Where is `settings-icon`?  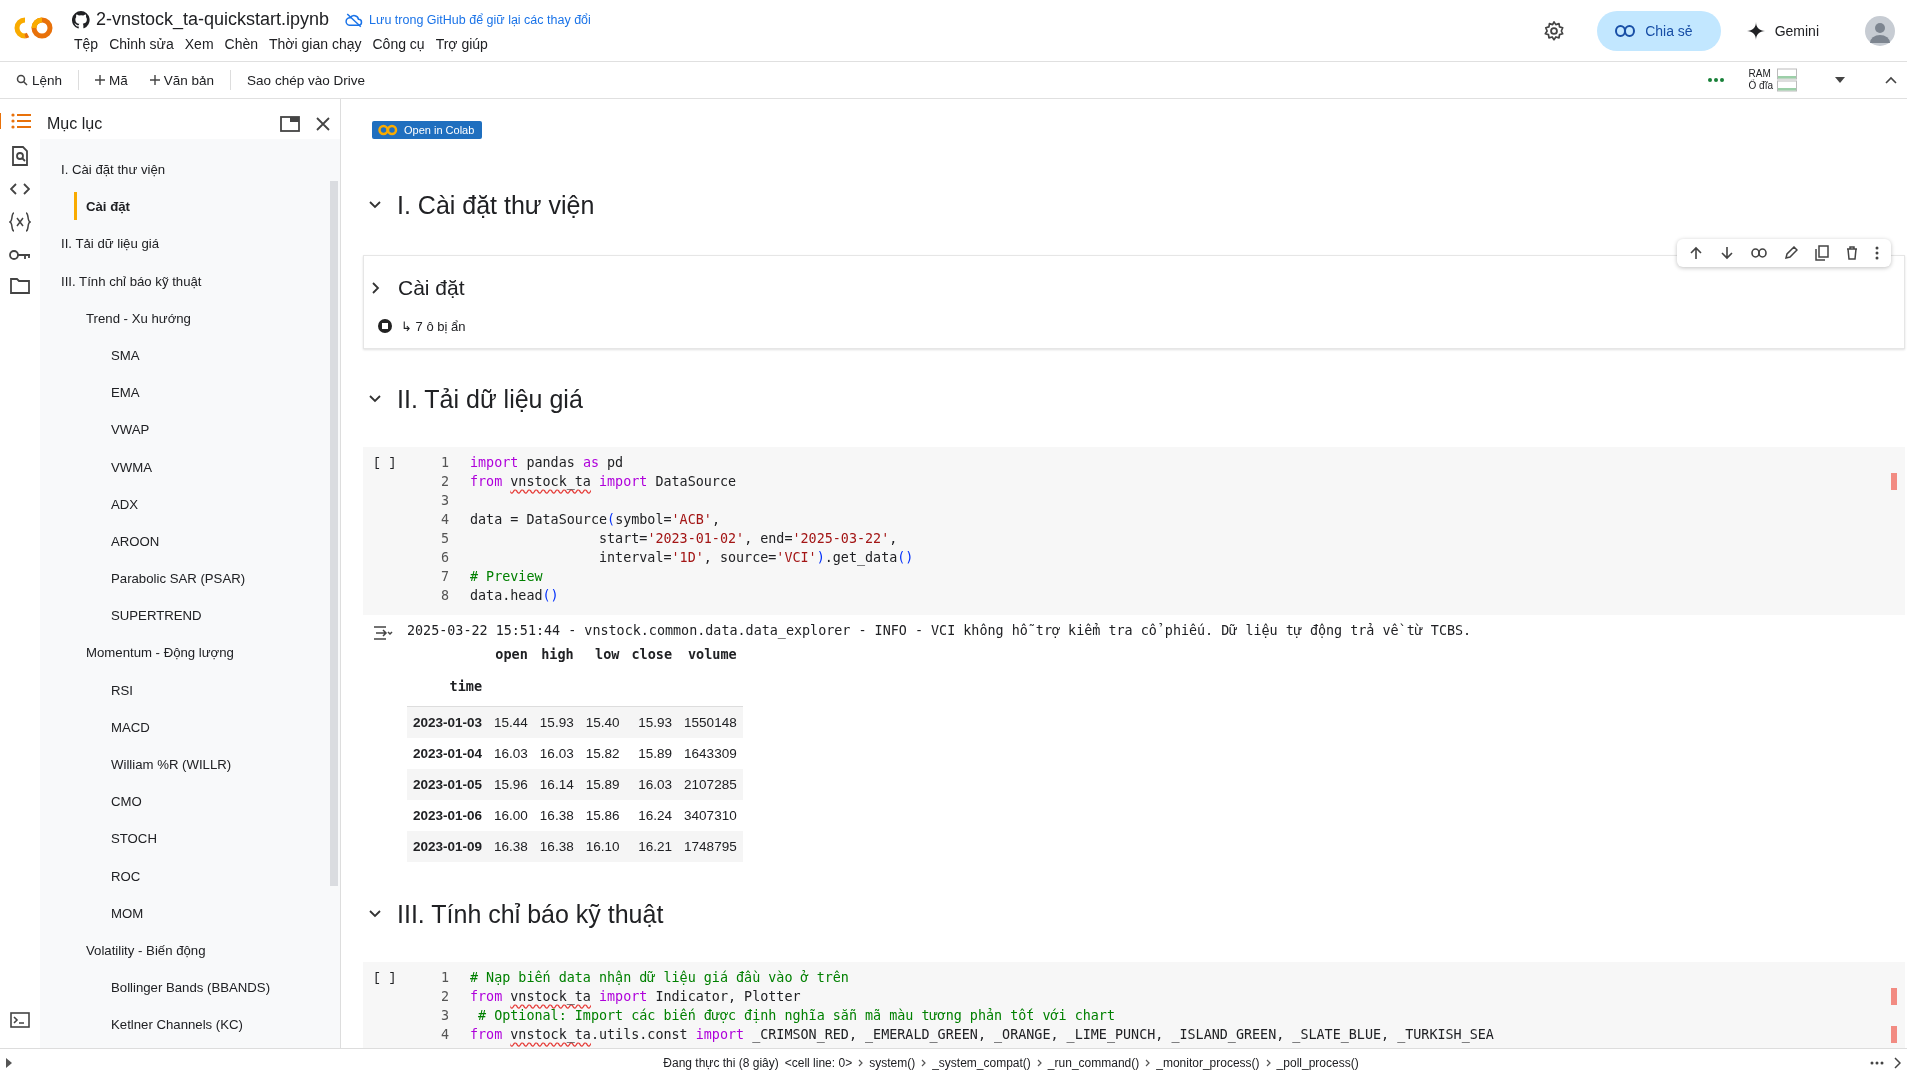 settings-icon is located at coordinates (1554, 30).